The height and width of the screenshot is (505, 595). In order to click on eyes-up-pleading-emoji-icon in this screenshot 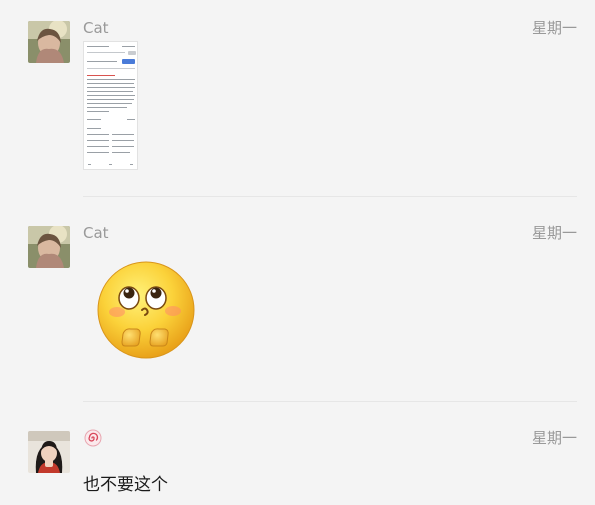, I will do `click(145, 310)`.